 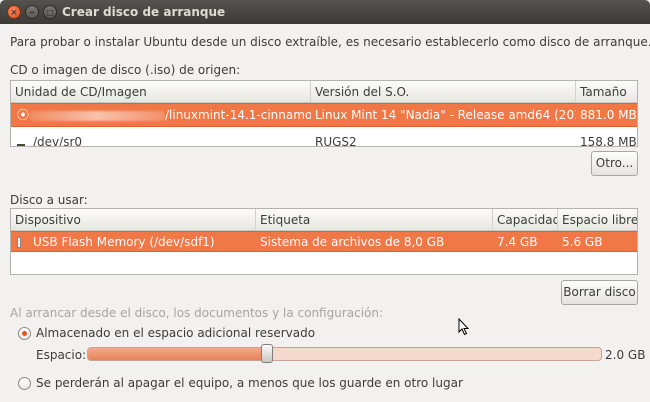 What do you see at coordinates (336, 141) in the screenshot?
I see `source-version-cell: RUGS2` at bounding box center [336, 141].